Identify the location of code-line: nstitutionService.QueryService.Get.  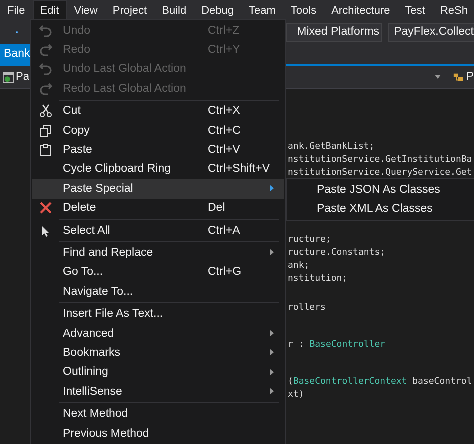
(380, 173).